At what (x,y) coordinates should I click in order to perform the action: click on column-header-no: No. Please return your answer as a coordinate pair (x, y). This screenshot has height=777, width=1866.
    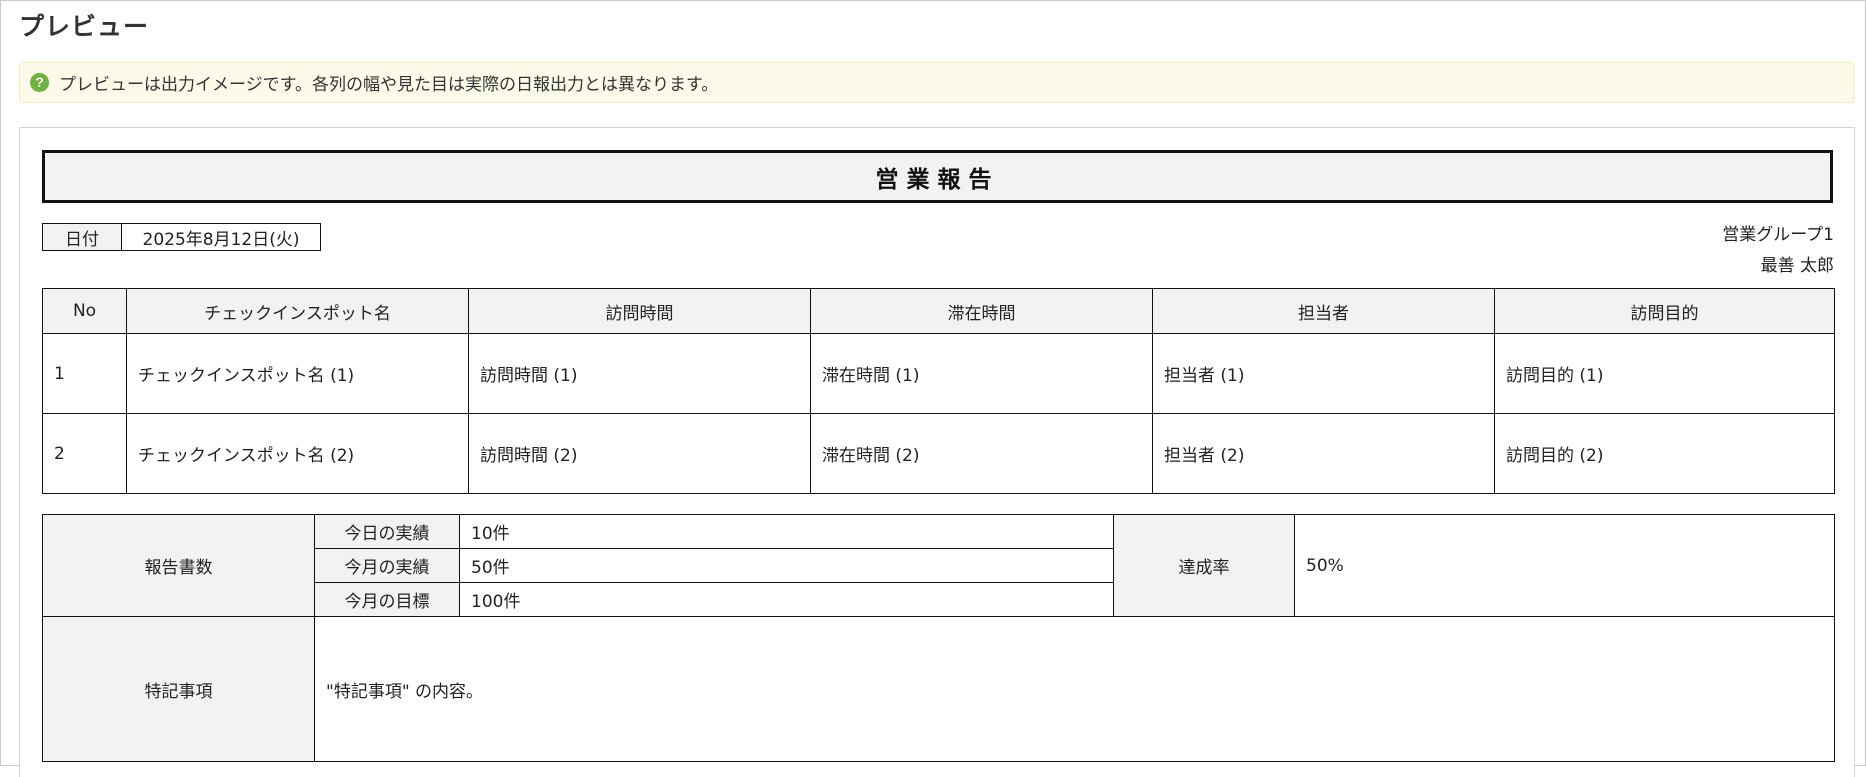
    Looking at the image, I should click on (84, 311).